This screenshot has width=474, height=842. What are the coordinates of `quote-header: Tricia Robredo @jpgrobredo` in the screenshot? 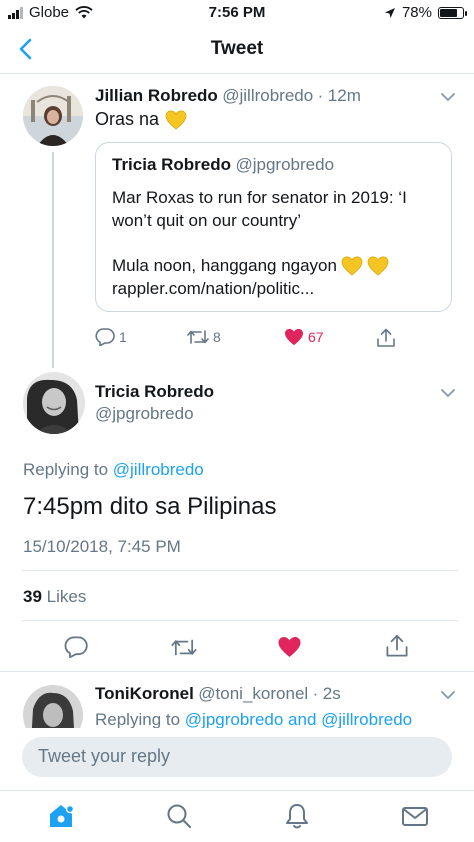 It's located at (223, 165).